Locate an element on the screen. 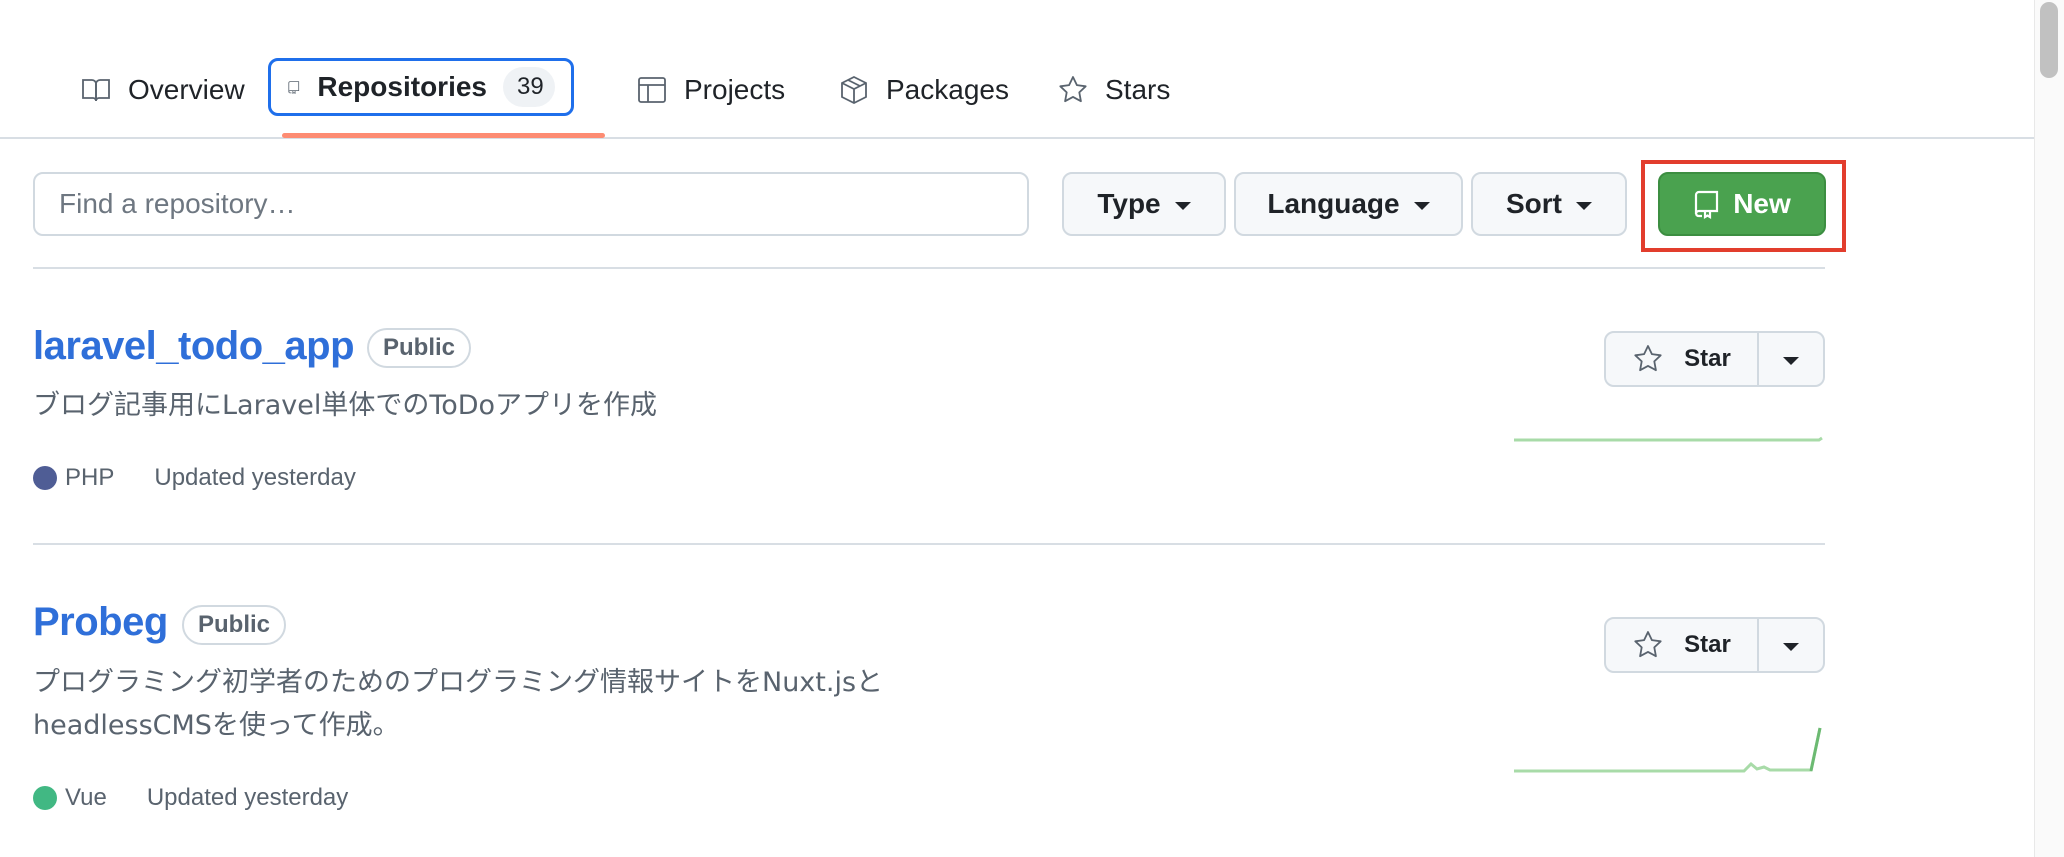  tab-repositories: Repositories 39 is located at coordinates (421, 87).